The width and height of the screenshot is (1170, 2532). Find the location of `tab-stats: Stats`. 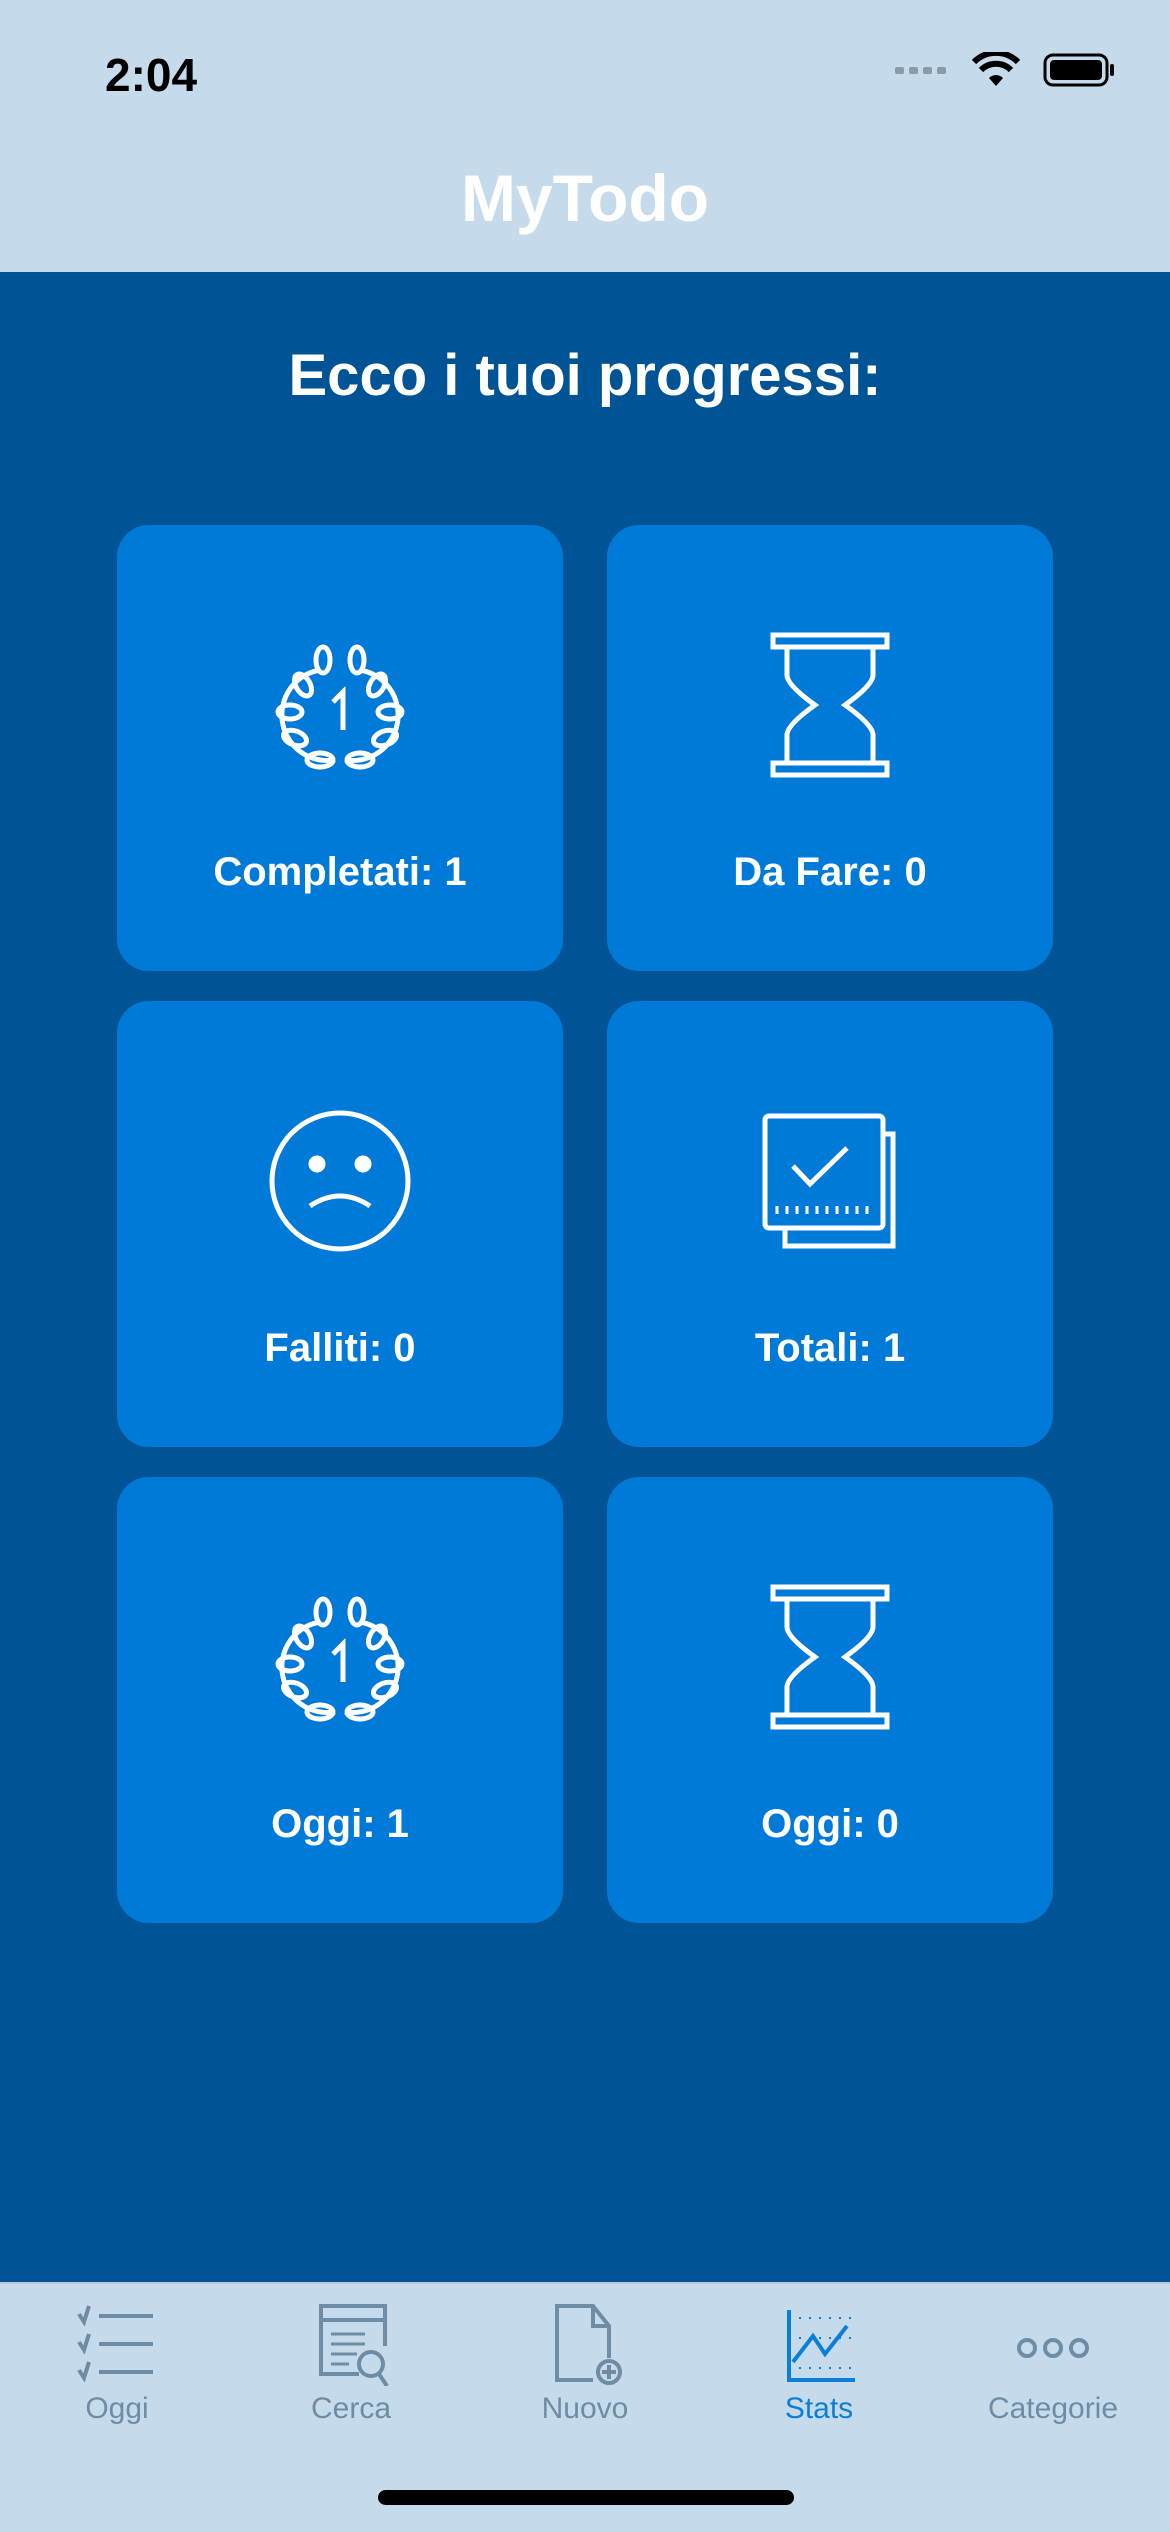

tab-stats: Stats is located at coordinates (819, 2377).